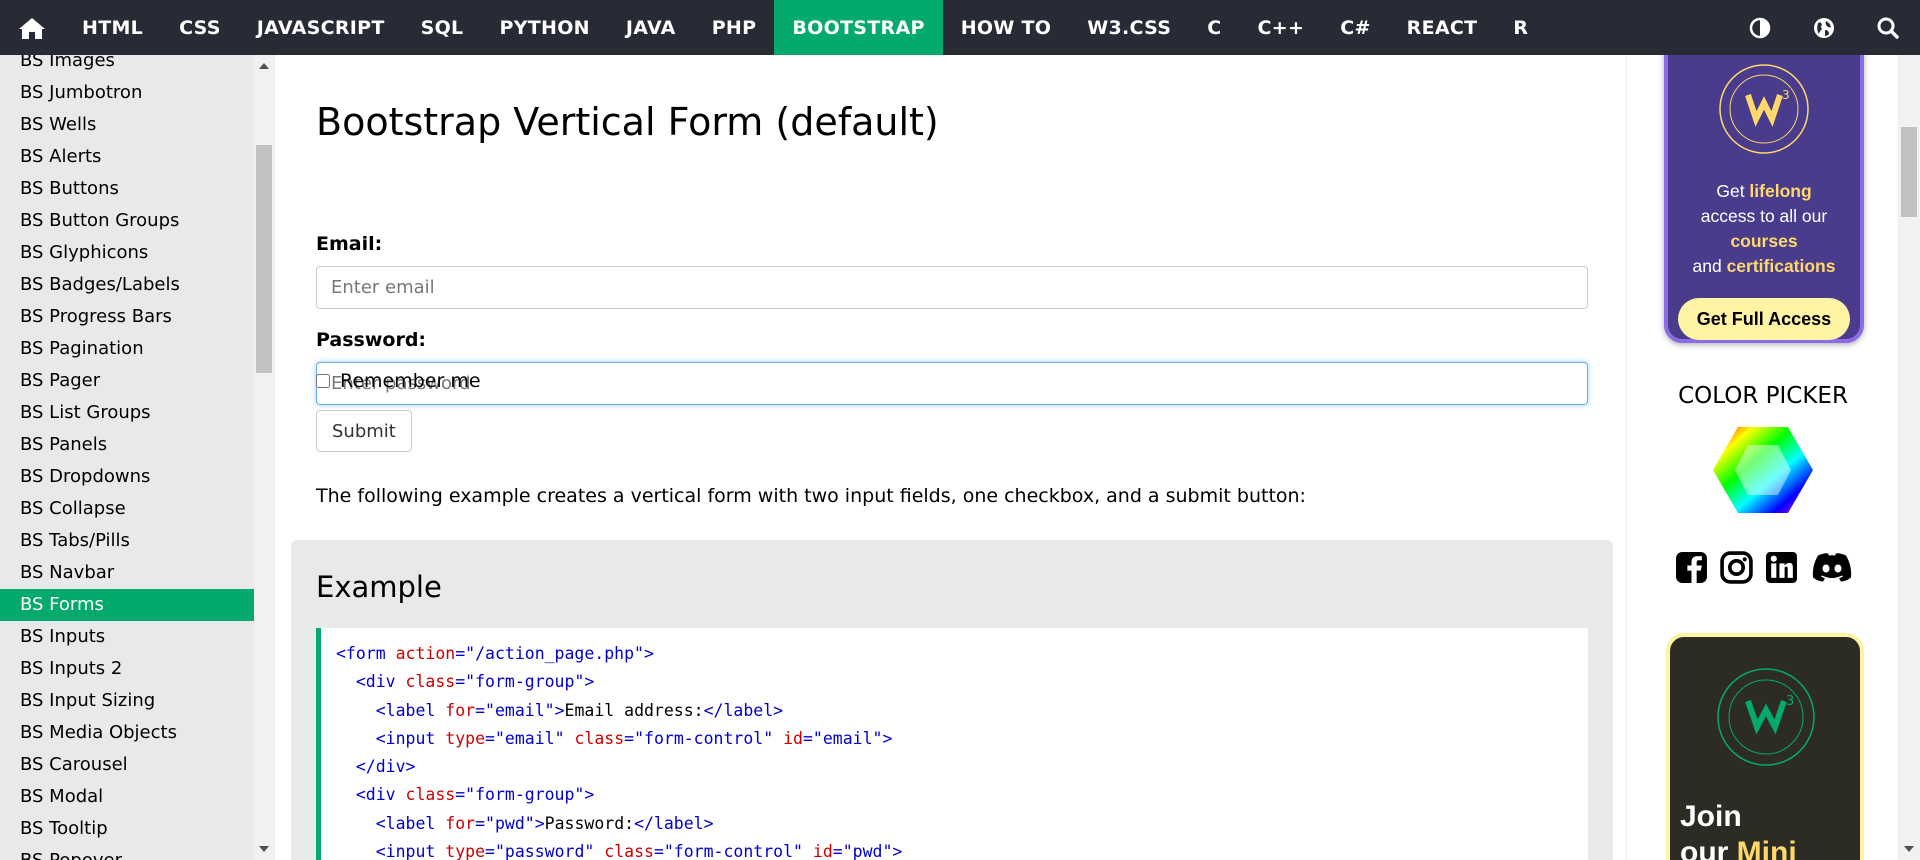 The width and height of the screenshot is (1920, 860). What do you see at coordinates (962, 767) in the screenshot?
I see `code-line: </div>` at bounding box center [962, 767].